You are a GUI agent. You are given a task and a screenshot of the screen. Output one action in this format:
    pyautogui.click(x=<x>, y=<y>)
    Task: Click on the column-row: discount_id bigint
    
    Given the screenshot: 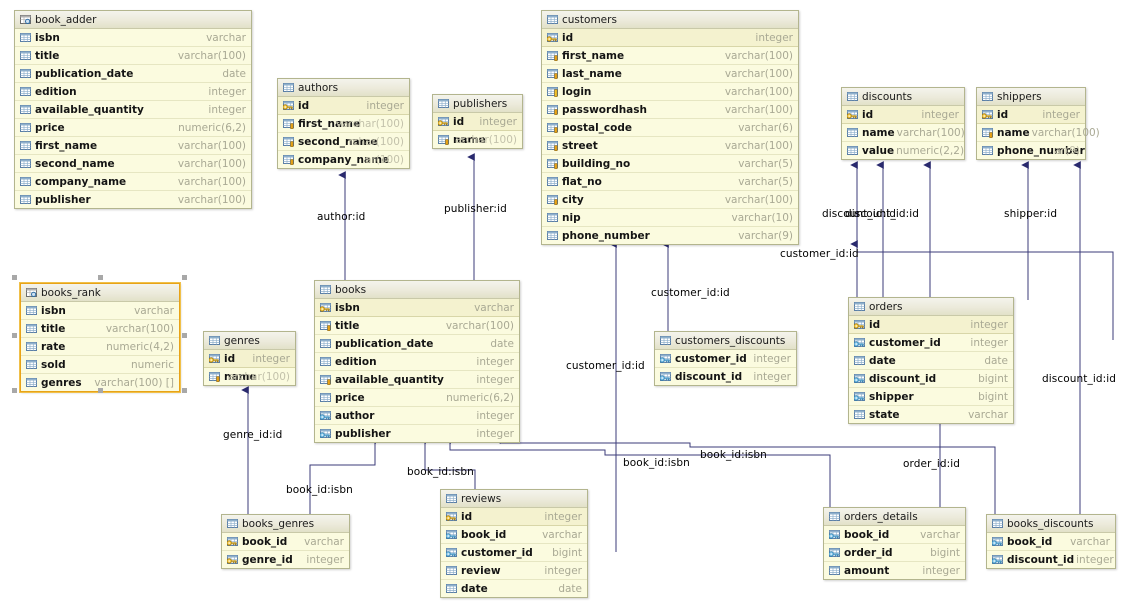 What is the action you would take?
    pyautogui.click(x=931, y=379)
    